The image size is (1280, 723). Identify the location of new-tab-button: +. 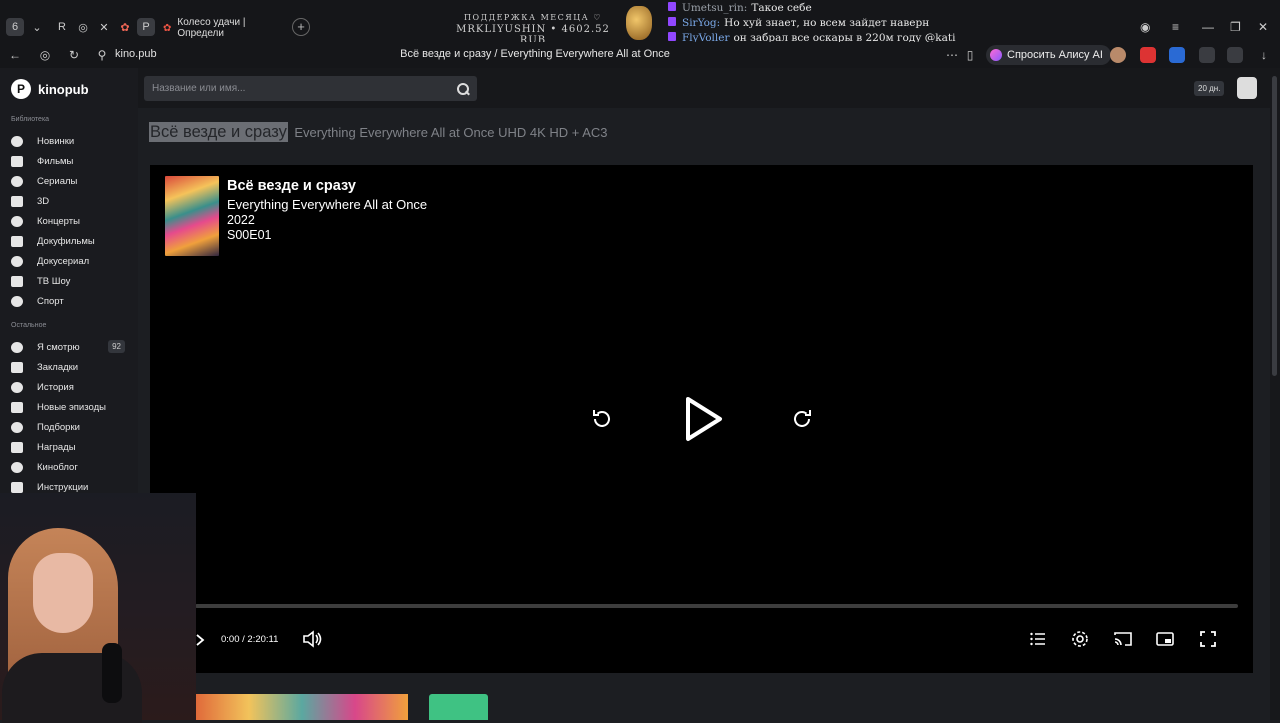
(301, 27).